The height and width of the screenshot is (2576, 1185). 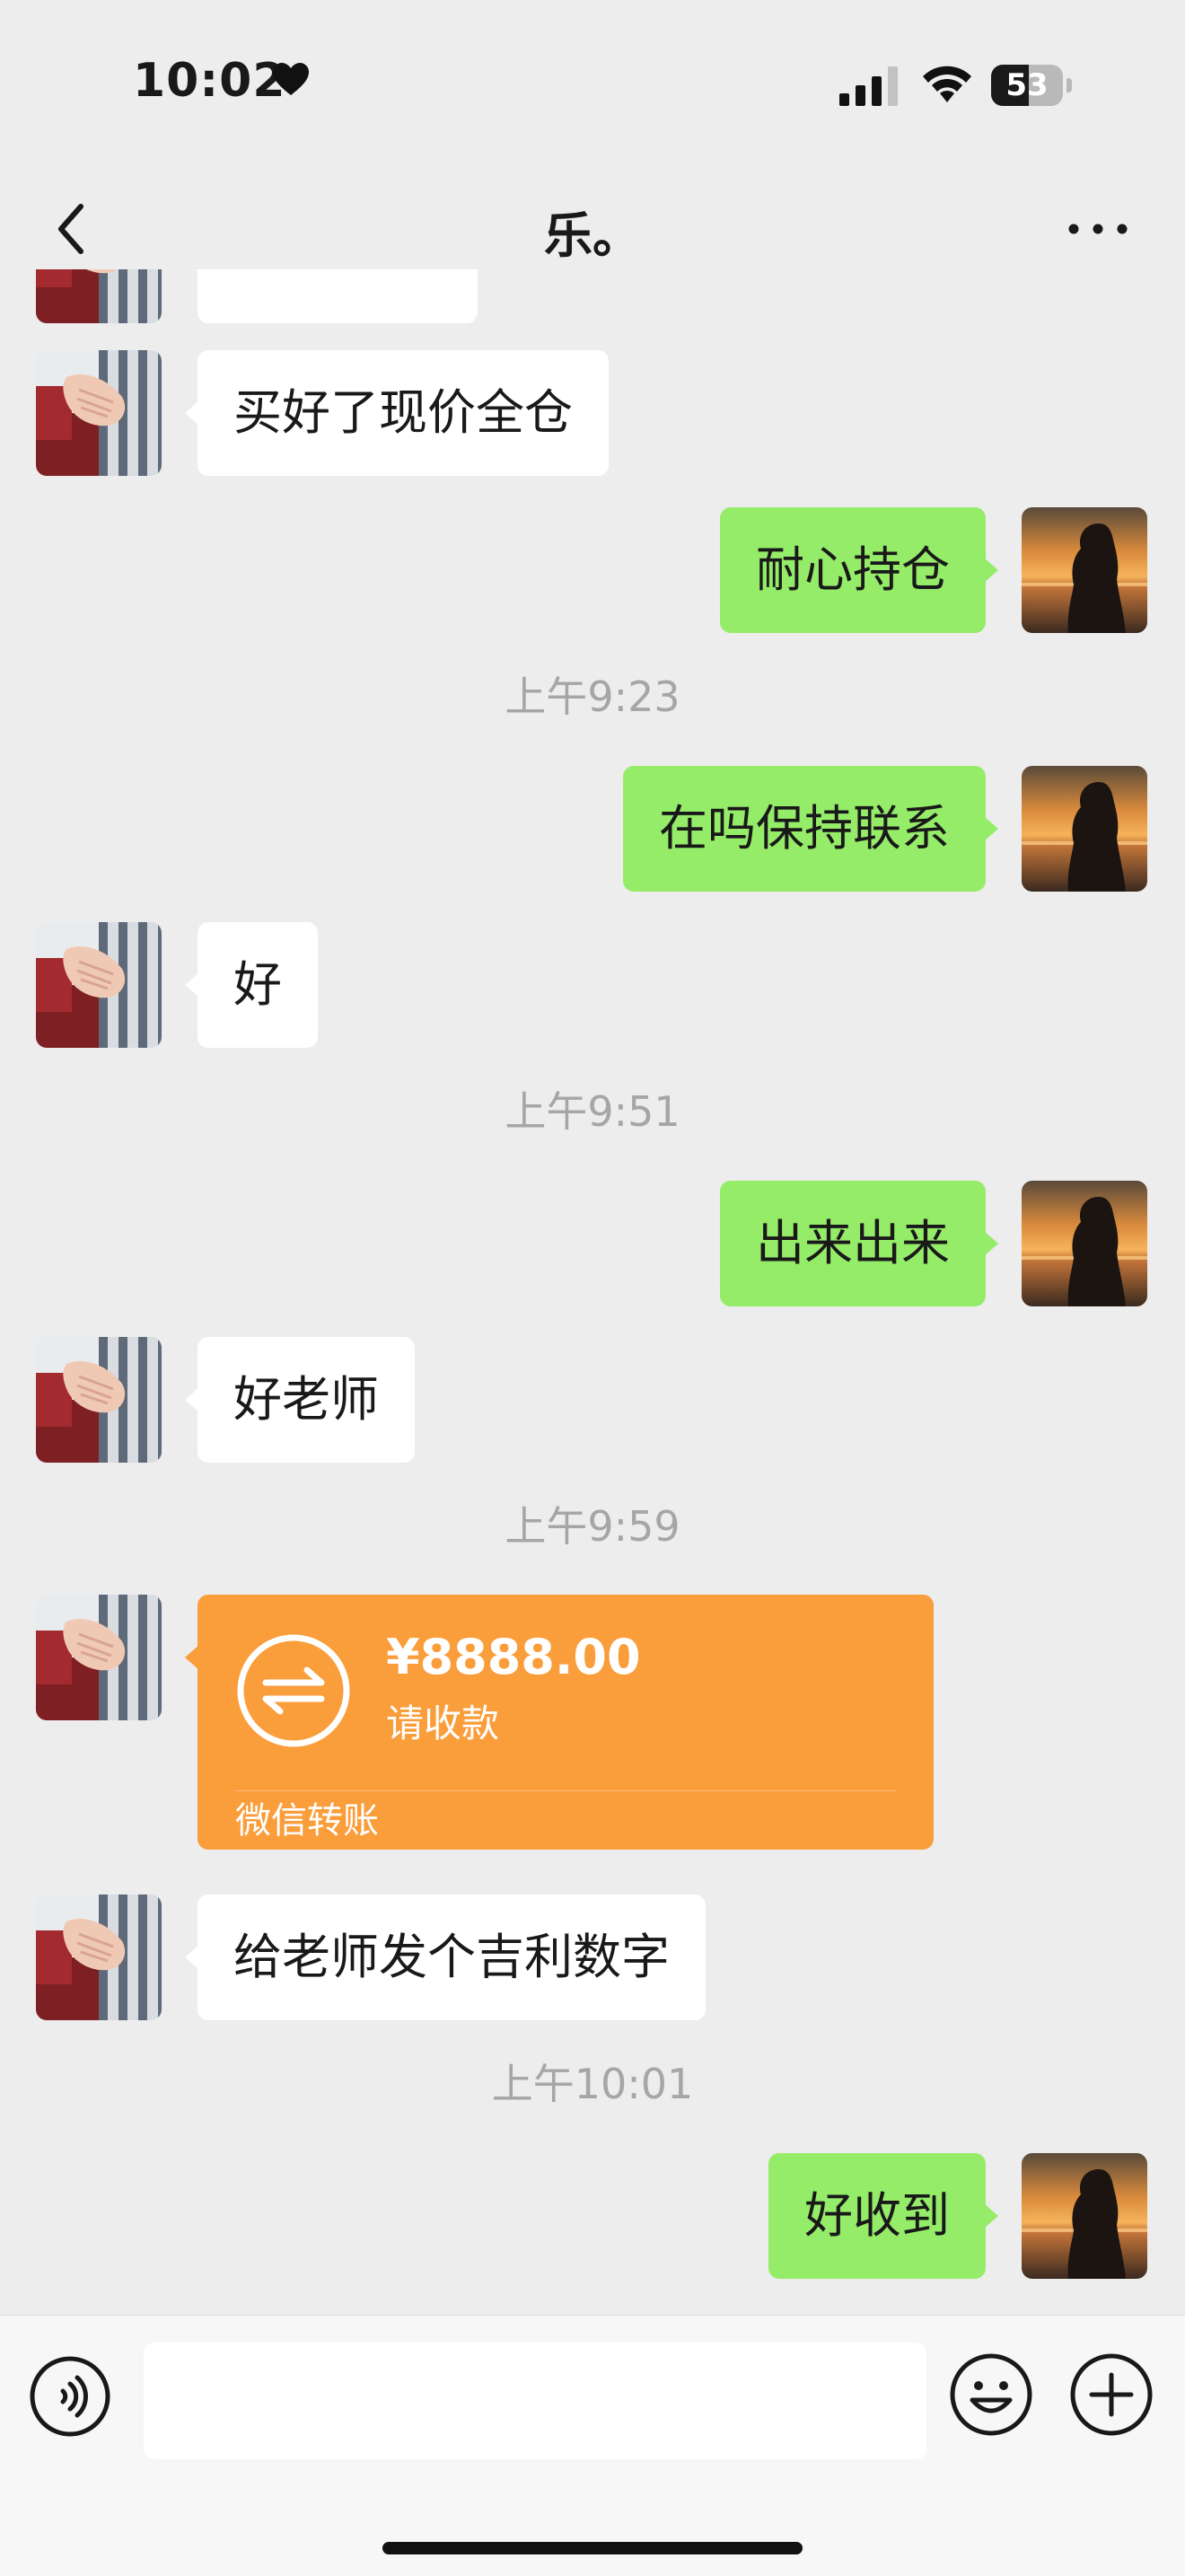 What do you see at coordinates (810, 829) in the screenshot?
I see `message-bubble-outgoing: 在吗保持联系` at bounding box center [810, 829].